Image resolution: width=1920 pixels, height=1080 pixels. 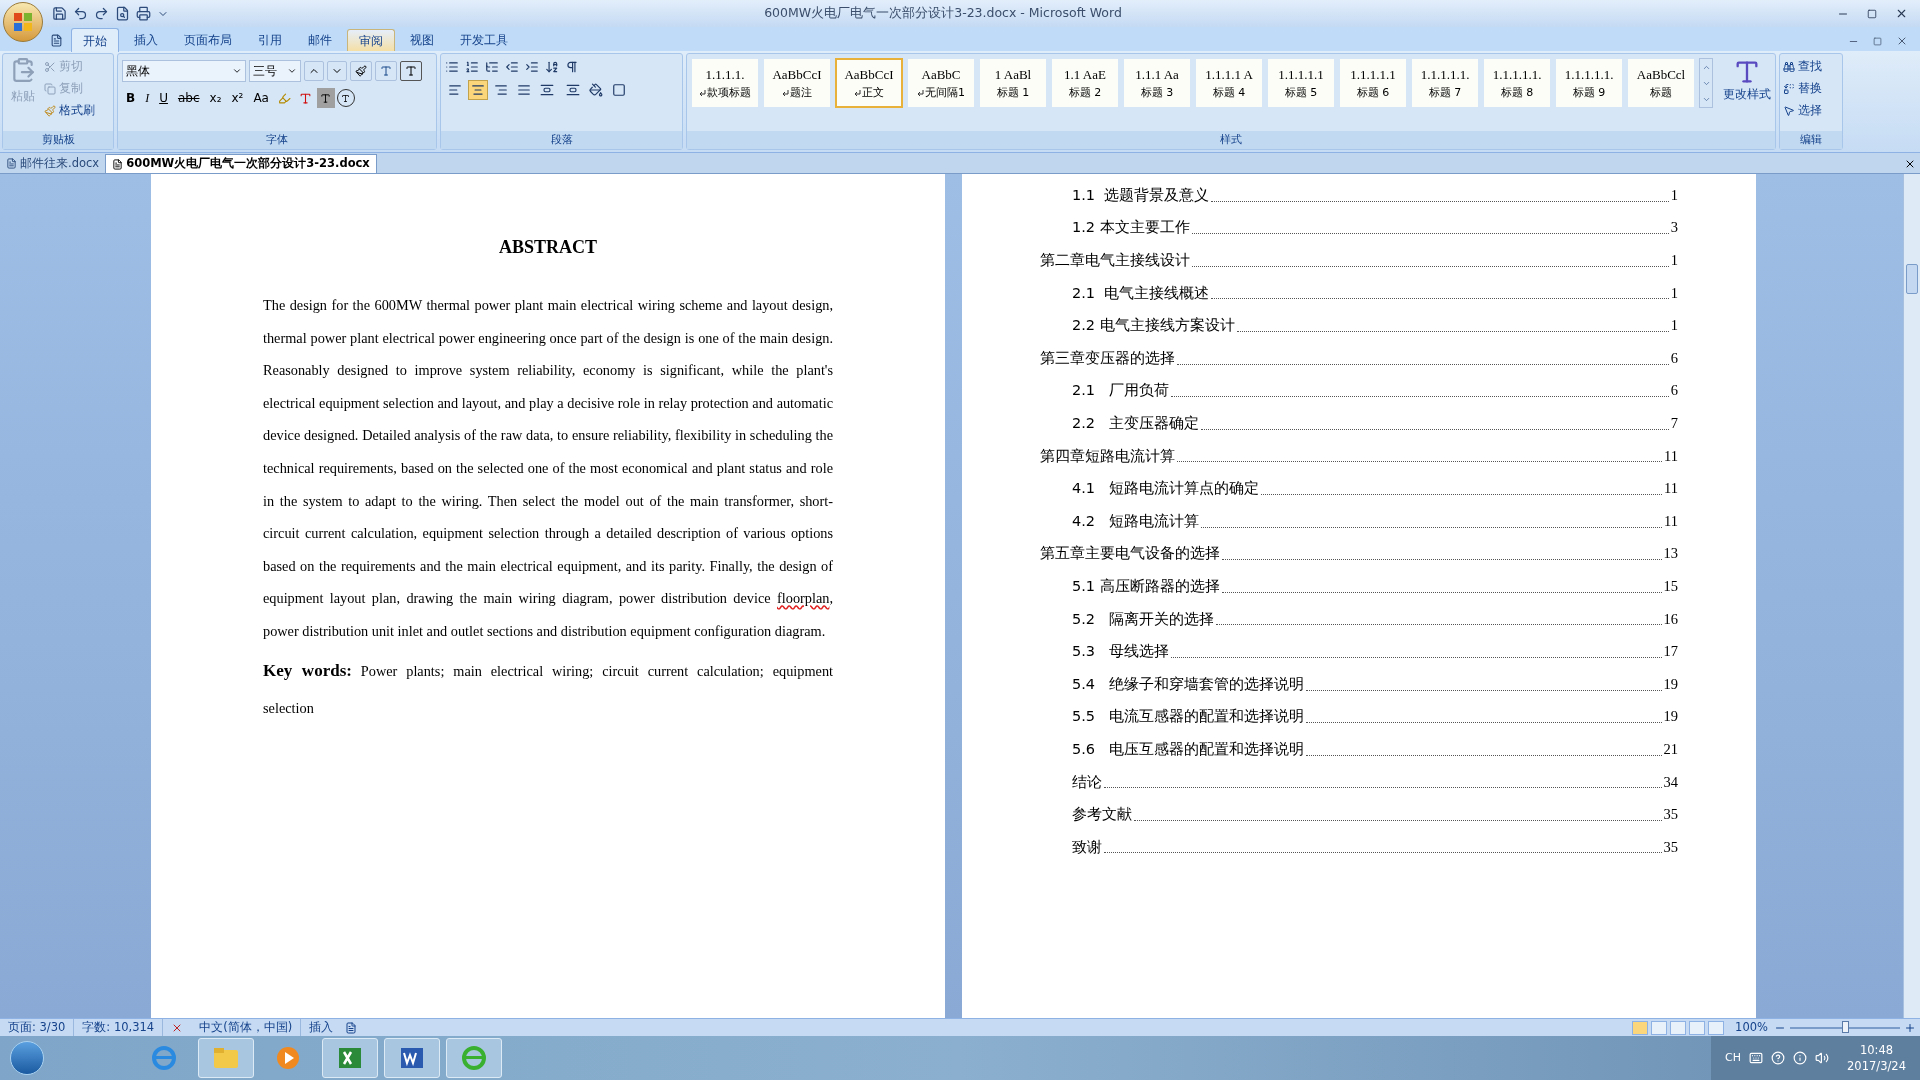 What do you see at coordinates (1661, 83) in the screenshot?
I see `style-gallery-item: AaBbCcl 标题` at bounding box center [1661, 83].